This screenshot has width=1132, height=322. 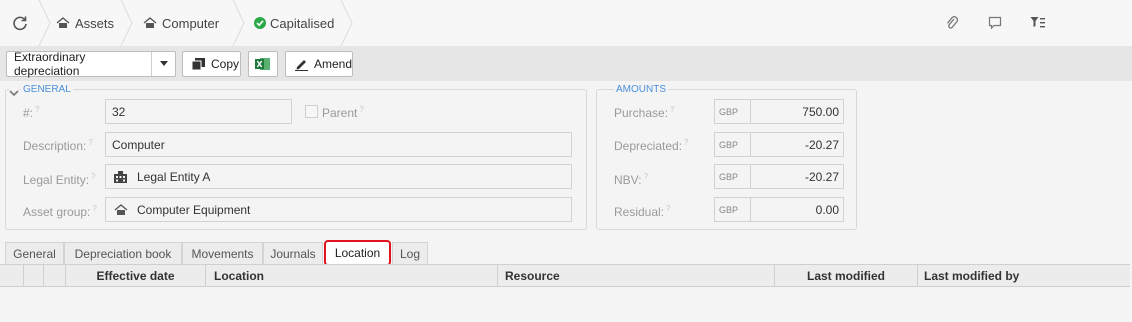 I want to click on description-field: Computer, so click(x=338, y=144).